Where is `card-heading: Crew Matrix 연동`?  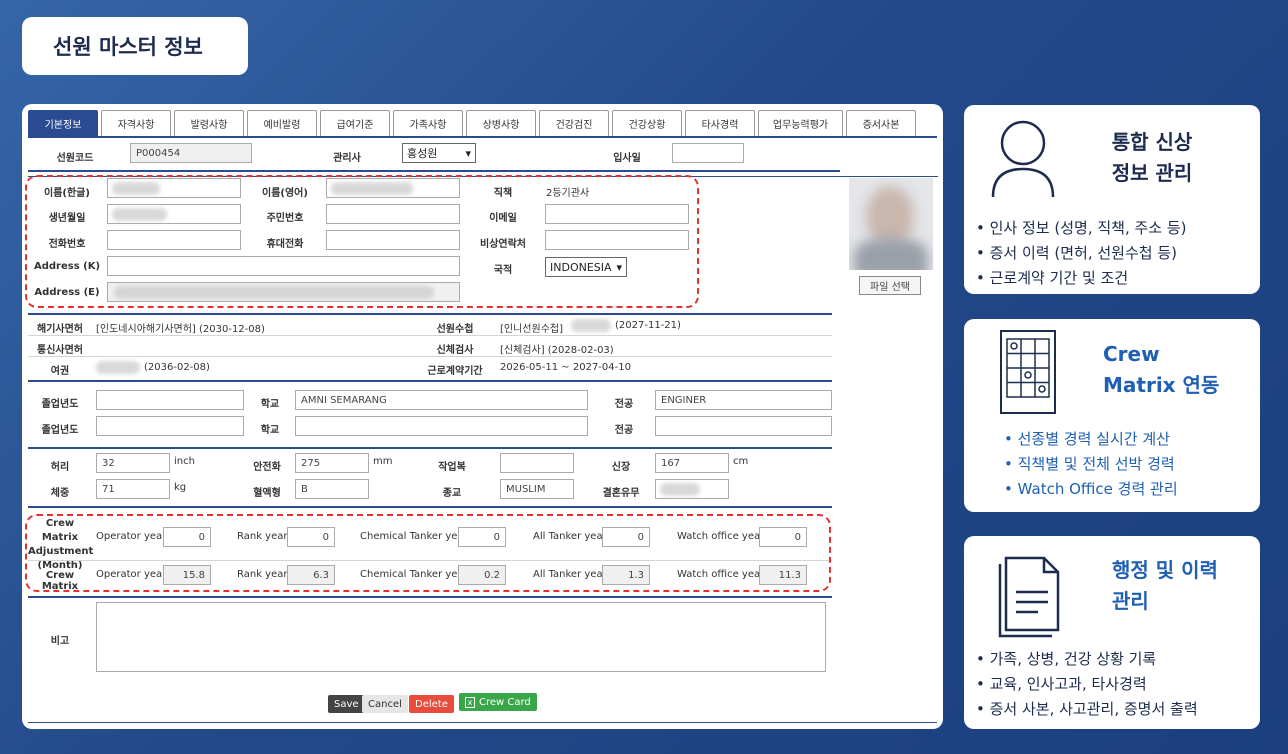
card-heading: Crew Matrix 연동 is located at coordinates (1161, 370).